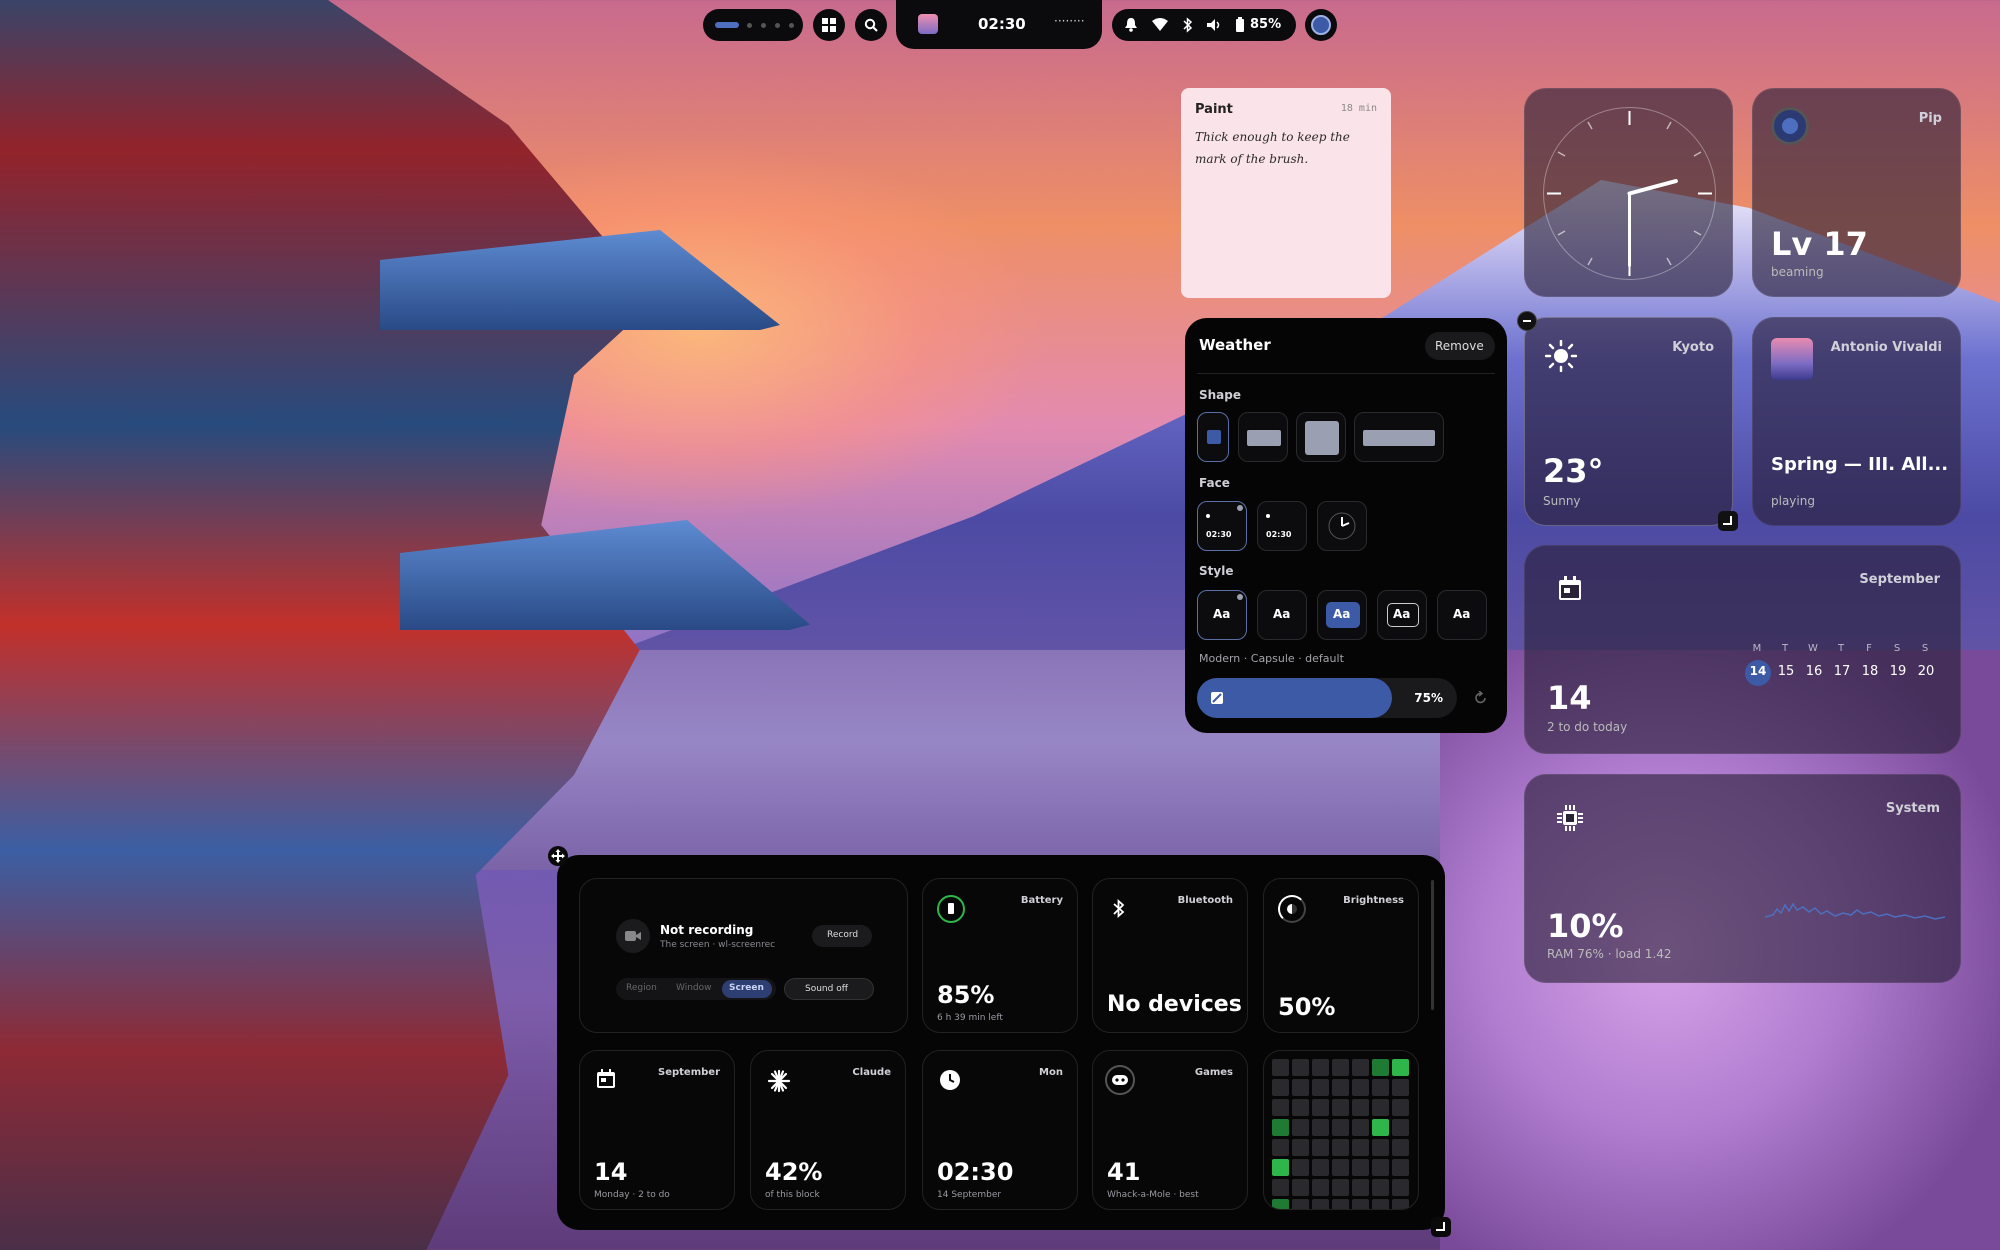 The height and width of the screenshot is (1250, 2000). Describe the element at coordinates (1170, 1130) in the screenshot. I see `games-tile: Games 41 Whack-a-Mole · best` at that location.